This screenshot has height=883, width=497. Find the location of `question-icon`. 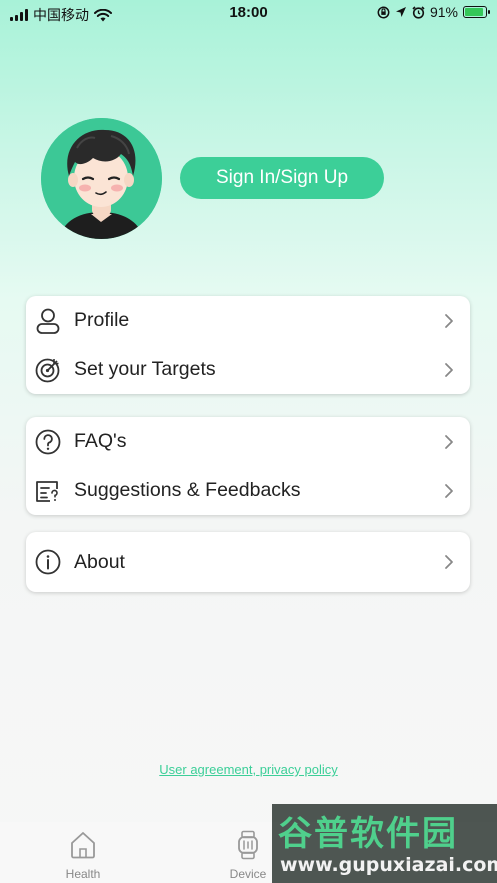

question-icon is located at coordinates (48, 442).